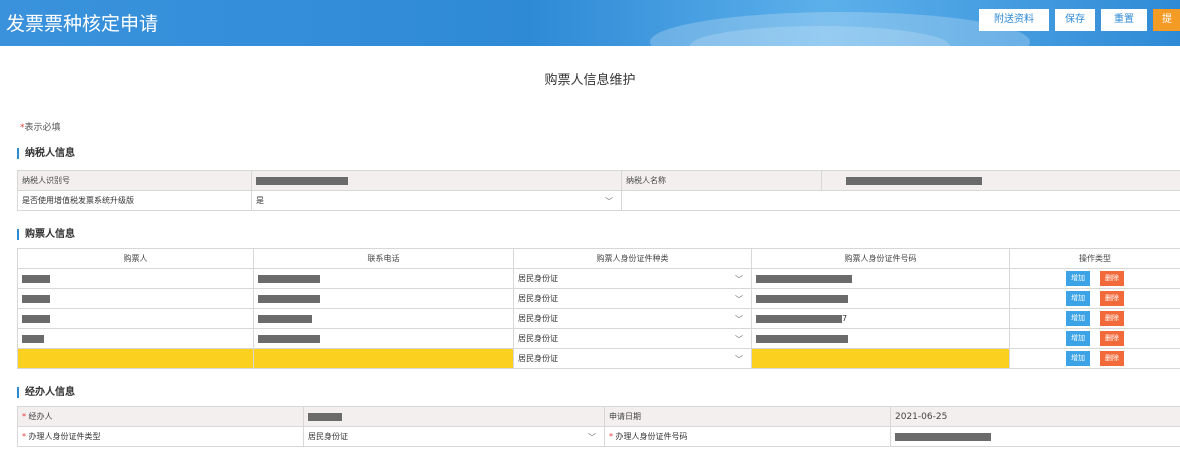 The width and height of the screenshot is (1180, 451). What do you see at coordinates (454, 436) in the screenshot?
I see `agent-id-type-select: 居民身份证 ﹀` at bounding box center [454, 436].